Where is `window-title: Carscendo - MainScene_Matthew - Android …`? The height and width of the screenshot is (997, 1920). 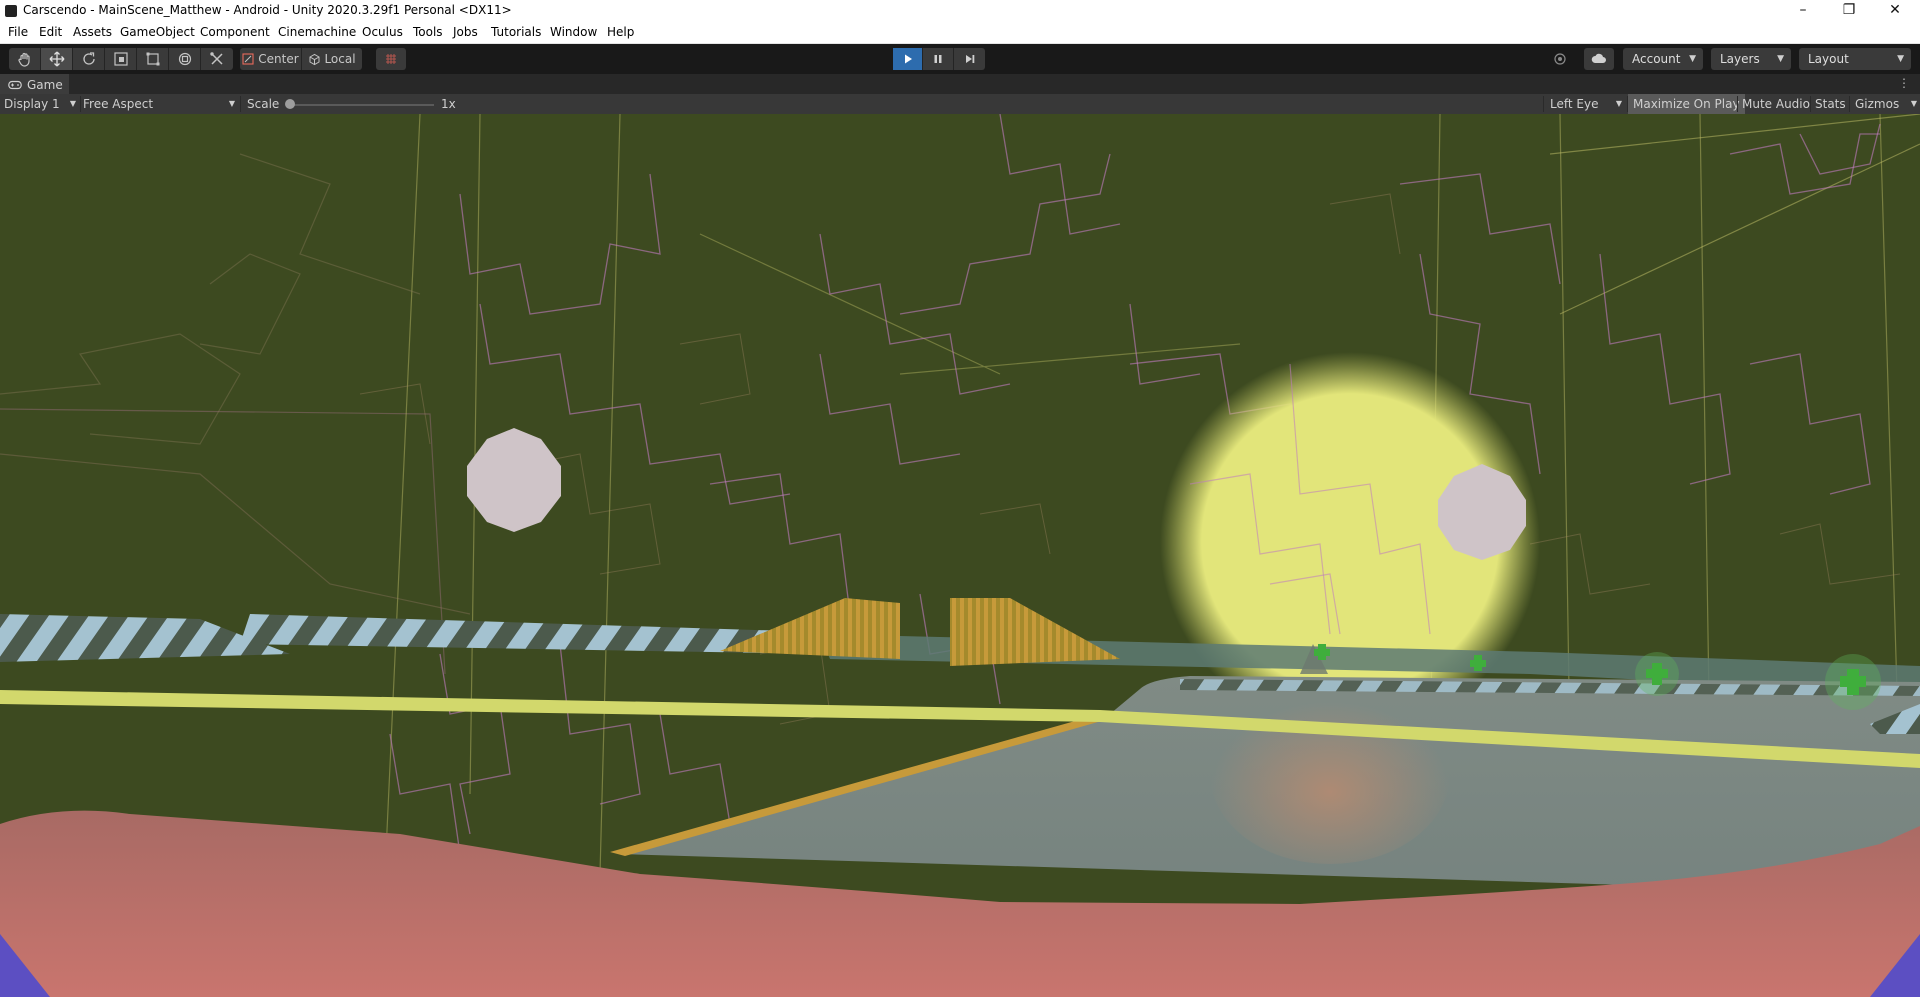 window-title: Carscendo - MainScene_Matthew - Android … is located at coordinates (267, 10).